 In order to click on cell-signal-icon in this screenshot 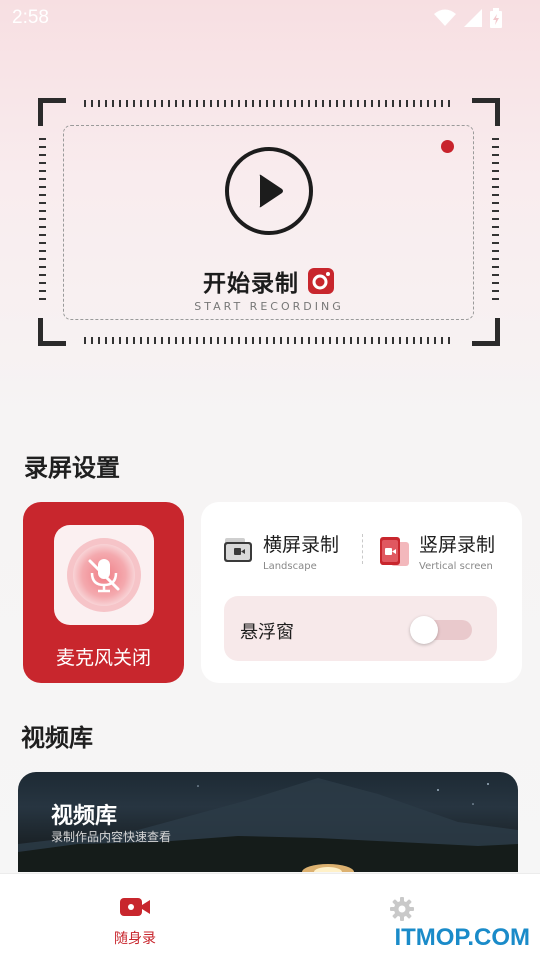, I will do `click(473, 18)`.